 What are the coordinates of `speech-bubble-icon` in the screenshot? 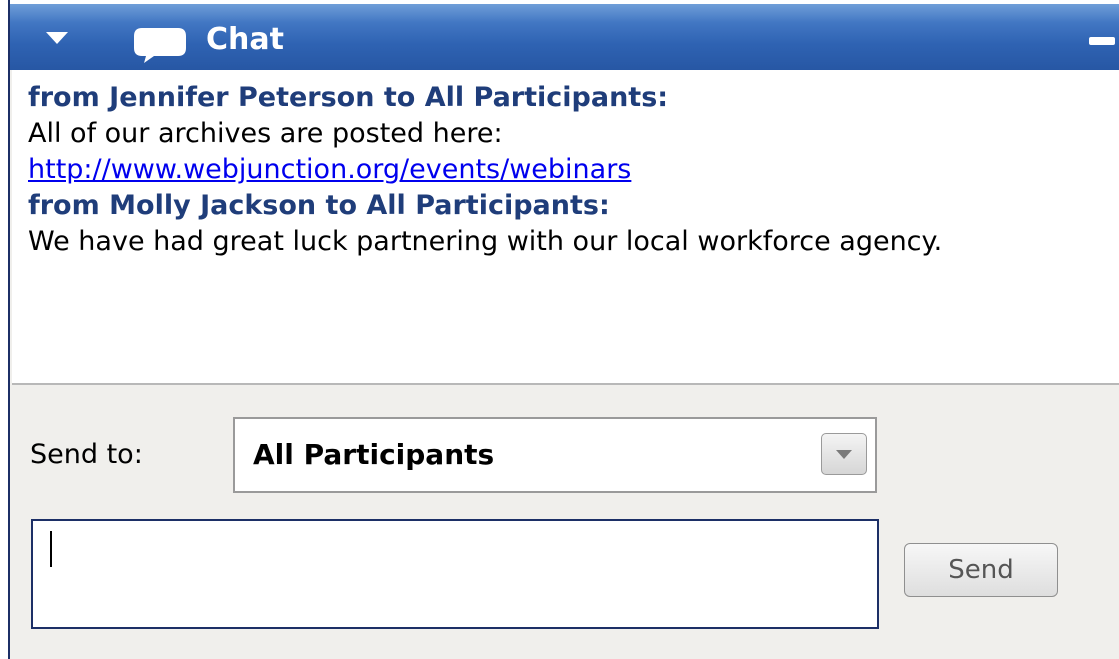 It's located at (160, 45).